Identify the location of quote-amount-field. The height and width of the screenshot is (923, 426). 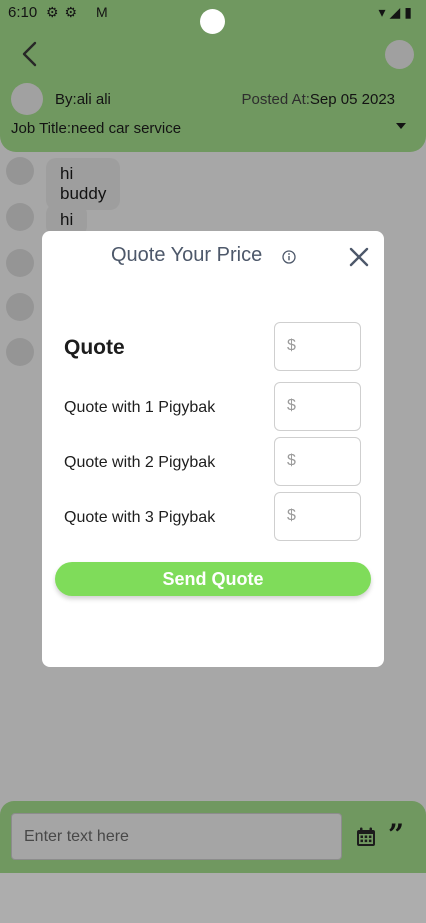
(329, 346).